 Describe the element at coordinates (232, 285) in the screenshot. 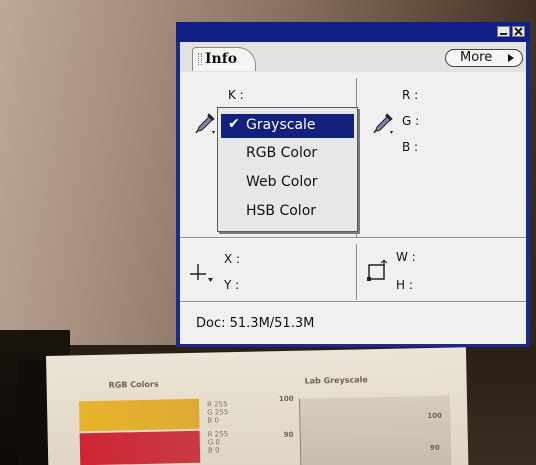

I see `readout-y: Y :` at that location.